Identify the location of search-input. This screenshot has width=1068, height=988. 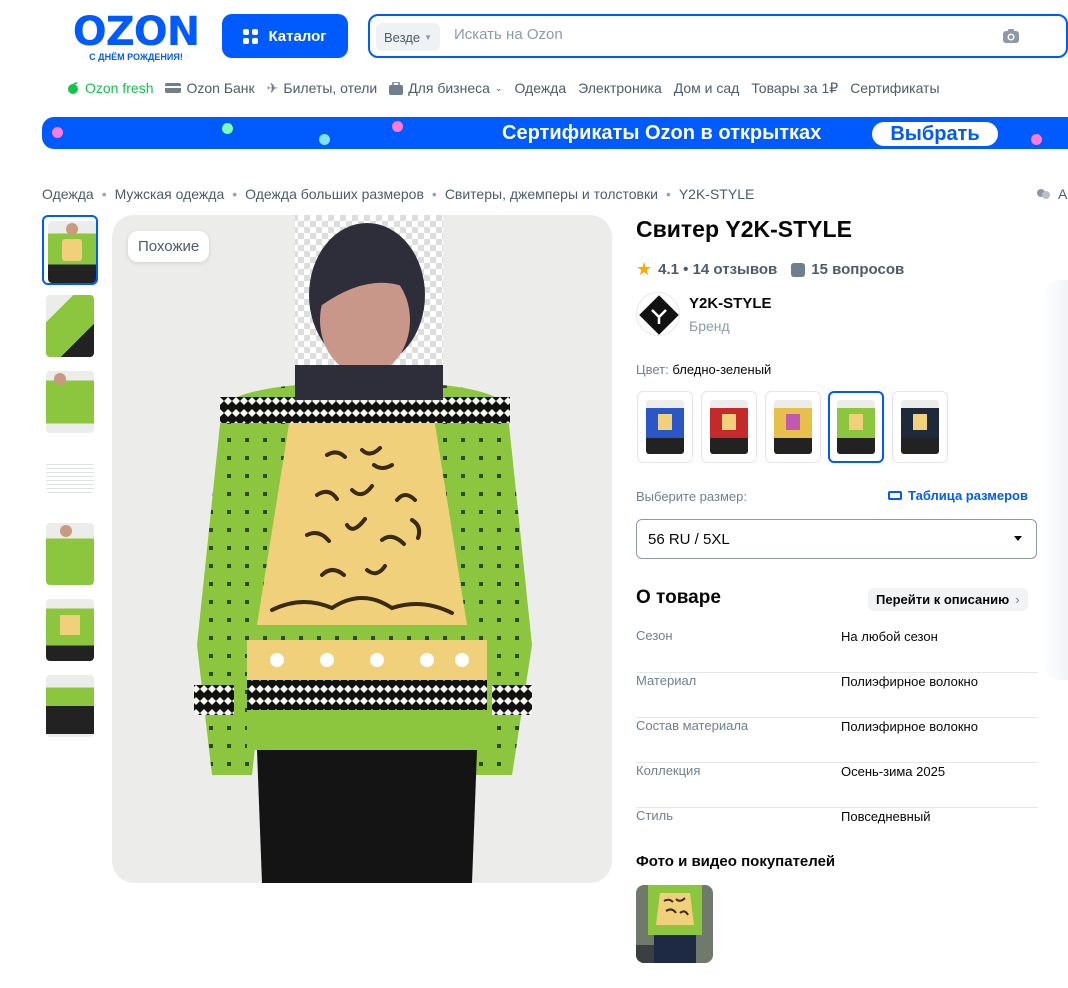
(714, 34).